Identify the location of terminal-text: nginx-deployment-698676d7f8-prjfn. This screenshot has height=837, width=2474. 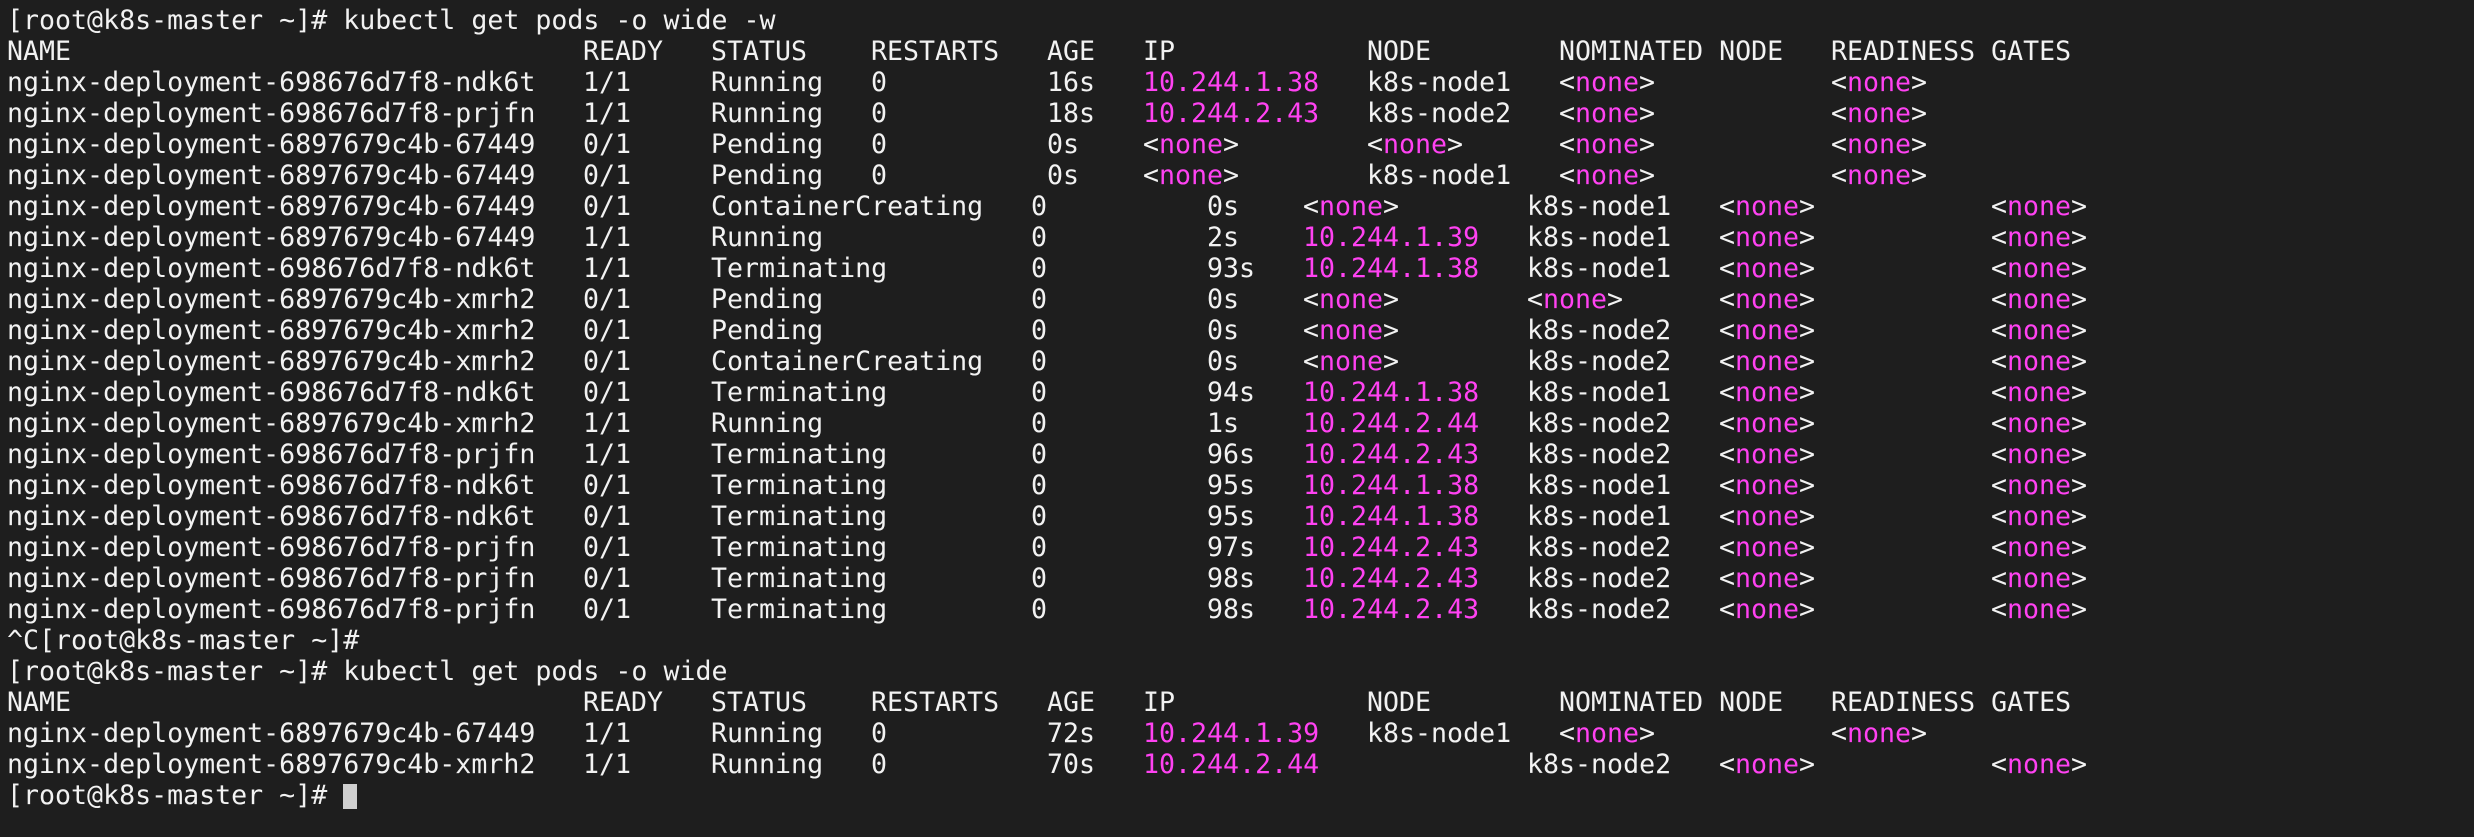
(271, 454).